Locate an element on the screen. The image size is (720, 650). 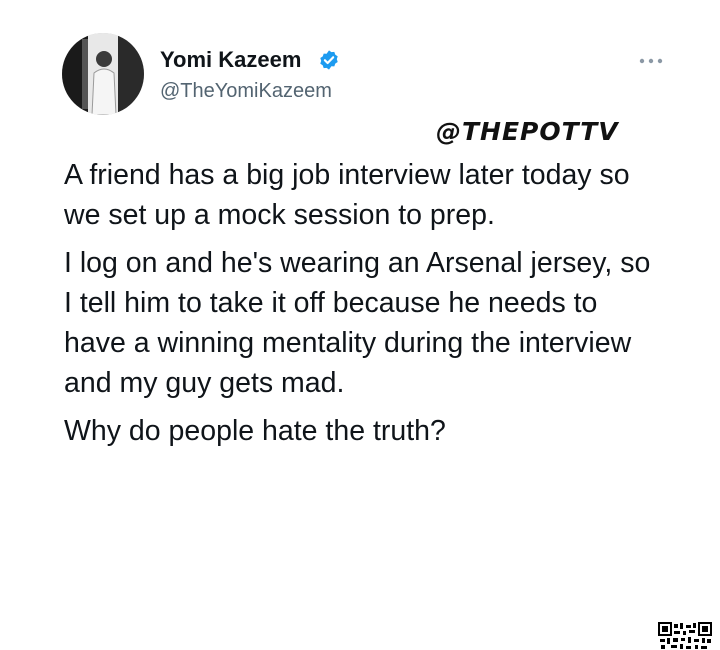
watermark-text: @THEPOTTV is located at coordinates (527, 131).